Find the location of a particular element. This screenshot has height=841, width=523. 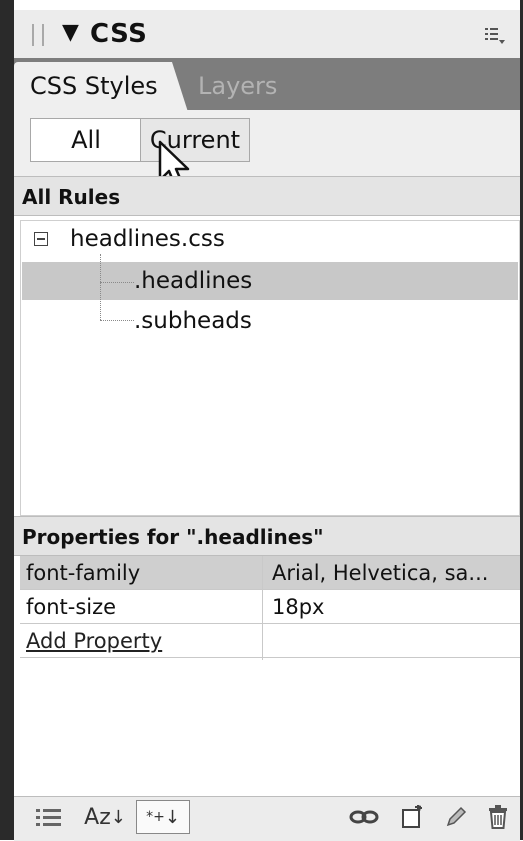

tab-layers: Layers is located at coordinates (237, 86).